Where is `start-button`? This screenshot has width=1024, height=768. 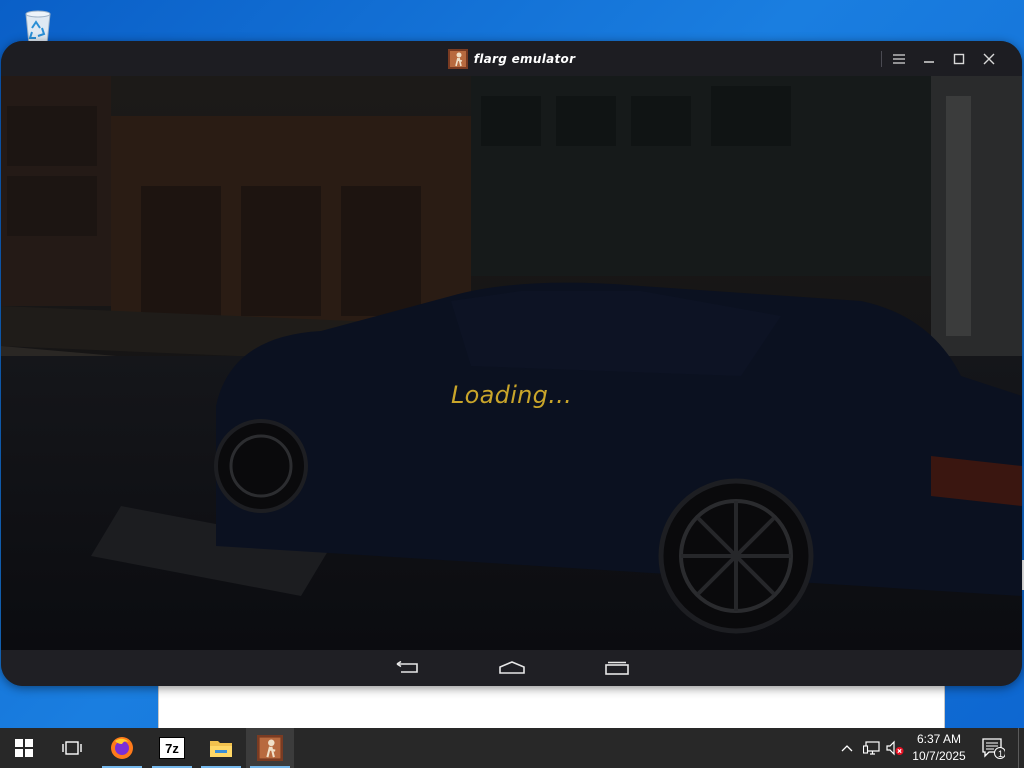
start-button is located at coordinates (24, 748).